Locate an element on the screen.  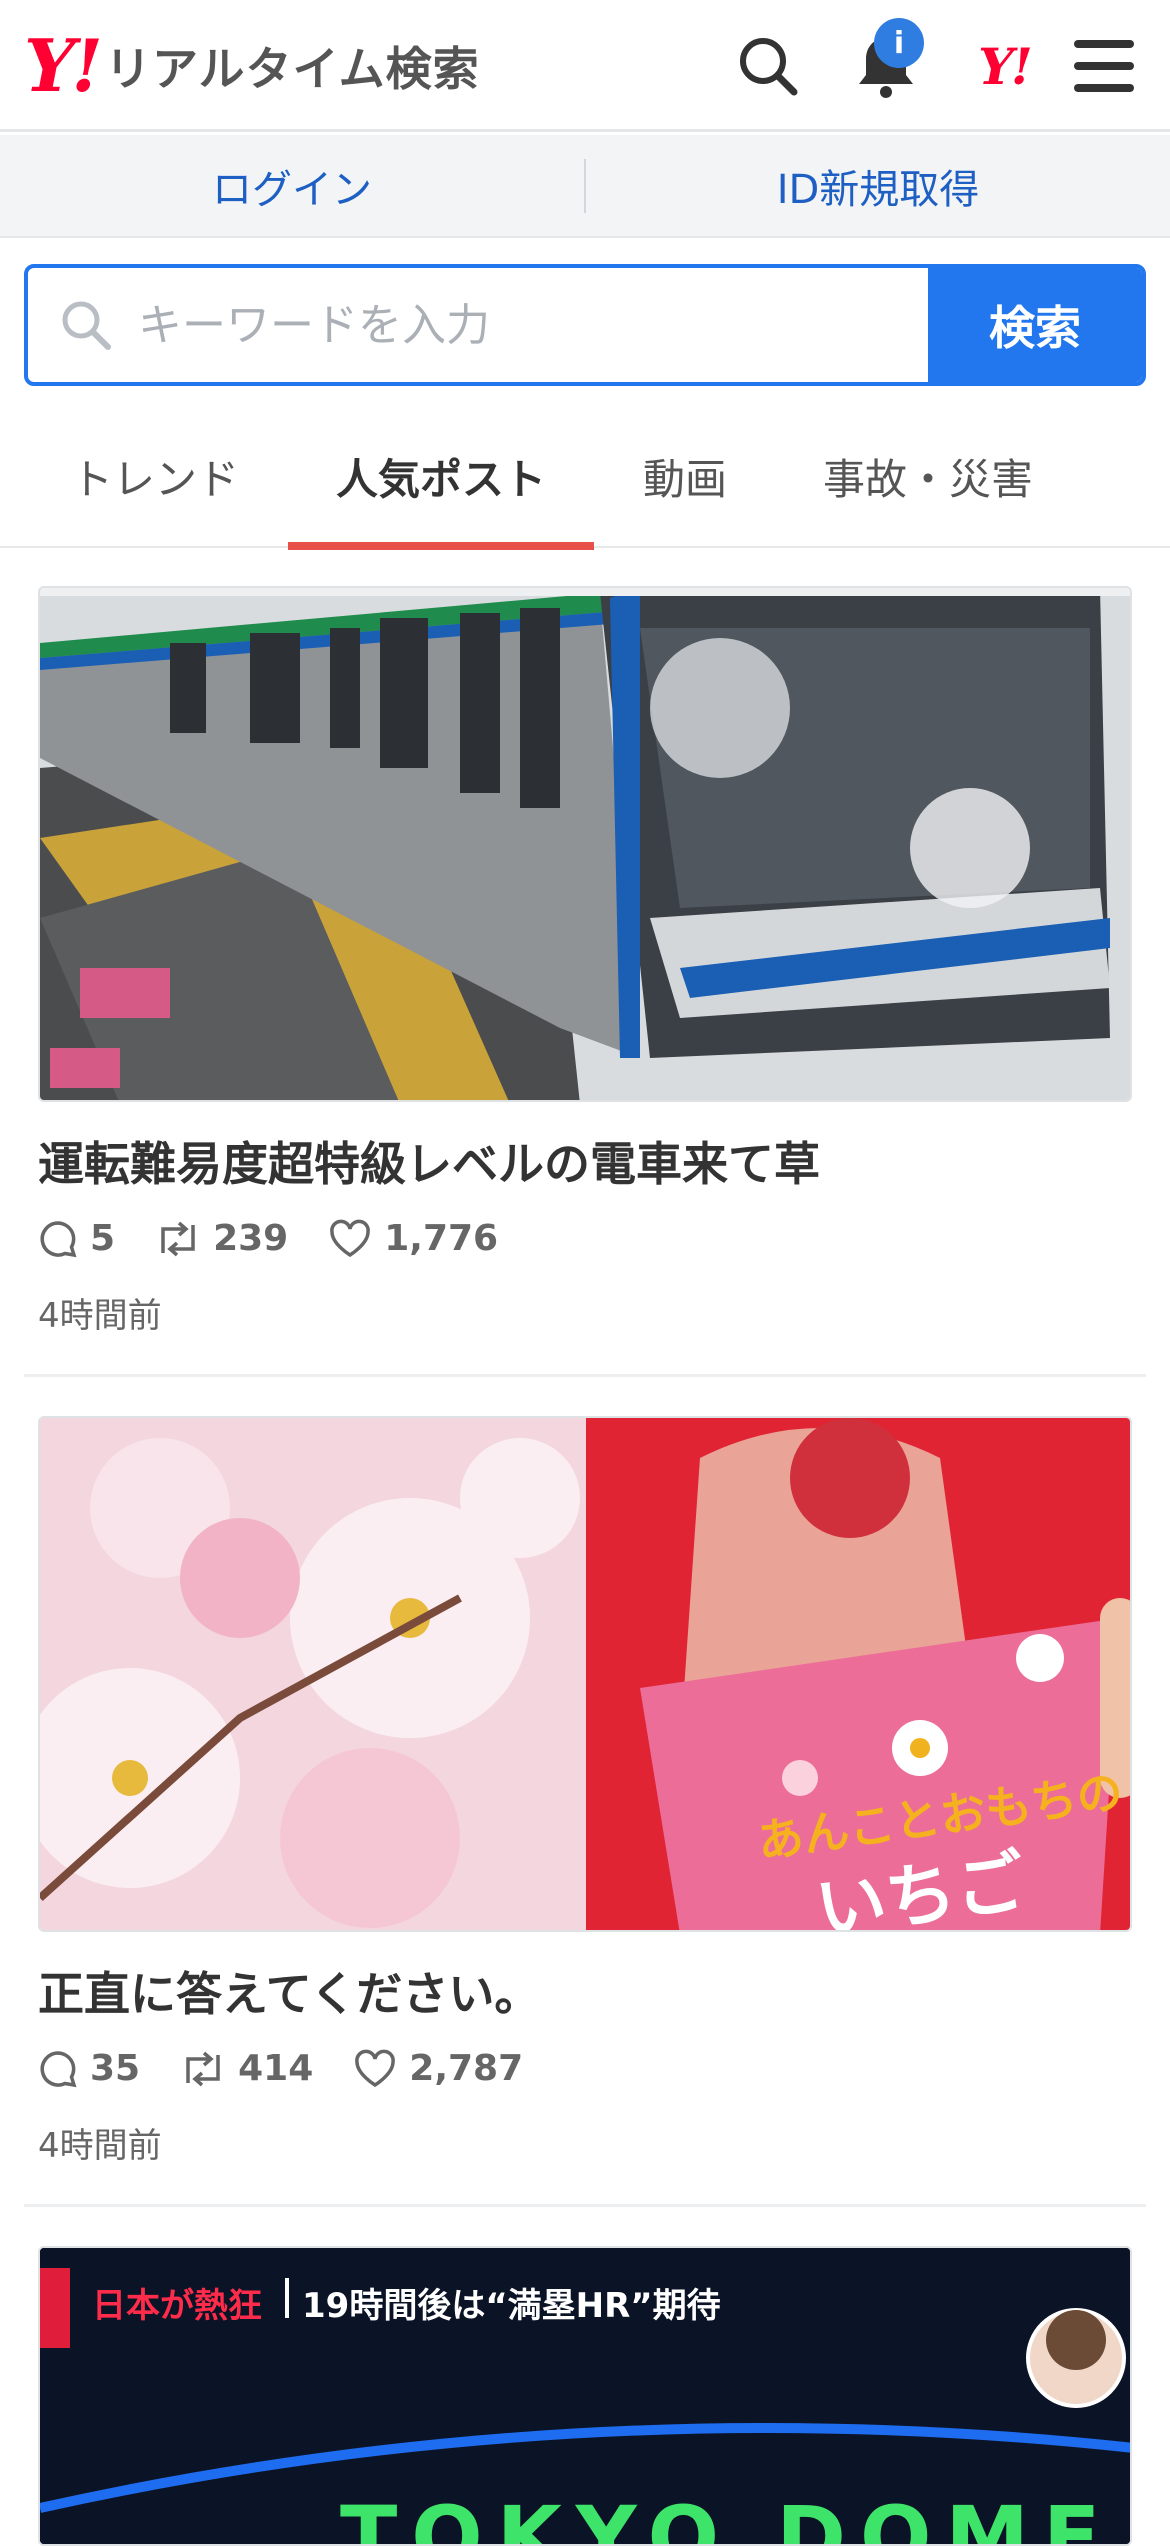
post-image: 日本が熱狂 19時間後は“満塁HR”期待 TOKYO DOME is located at coordinates (585, 2396).